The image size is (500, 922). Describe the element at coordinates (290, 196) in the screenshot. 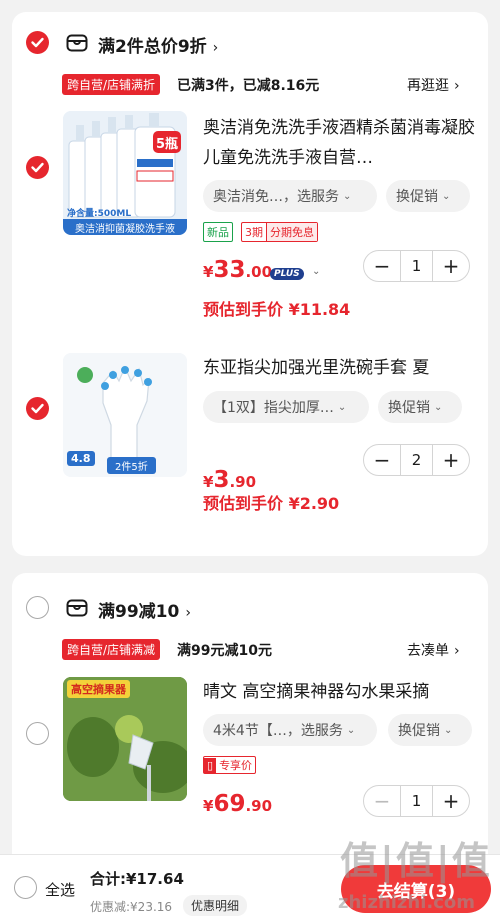

I see `spec-selector: 奥洁消免…，选服务 ⌄` at that location.